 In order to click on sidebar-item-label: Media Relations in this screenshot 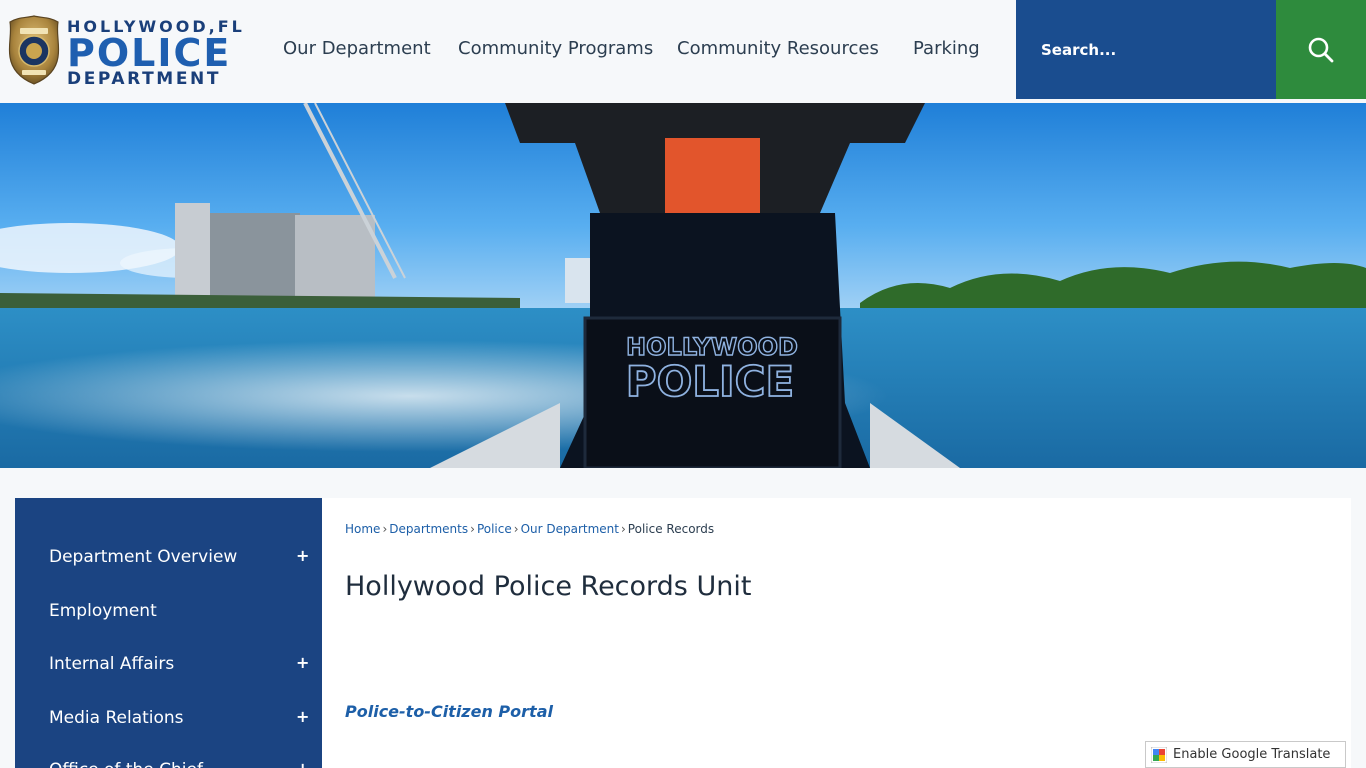, I will do `click(116, 718)`.